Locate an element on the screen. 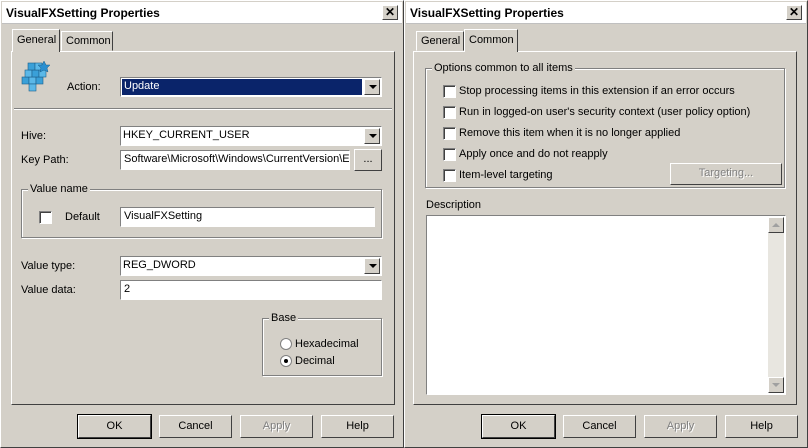 This screenshot has height=448, width=808. default-checkbox is located at coordinates (45, 217).